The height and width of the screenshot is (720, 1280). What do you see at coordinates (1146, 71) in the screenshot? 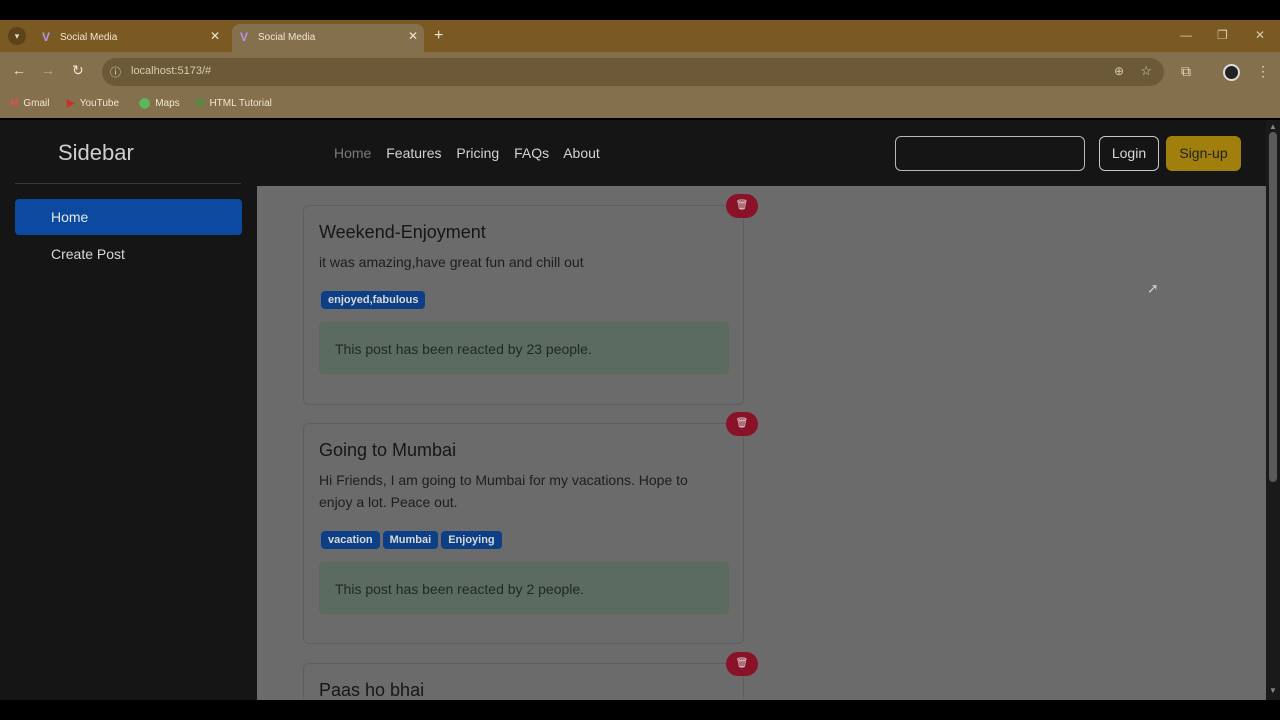
I see `bookmark-star-icon: ☆` at bounding box center [1146, 71].